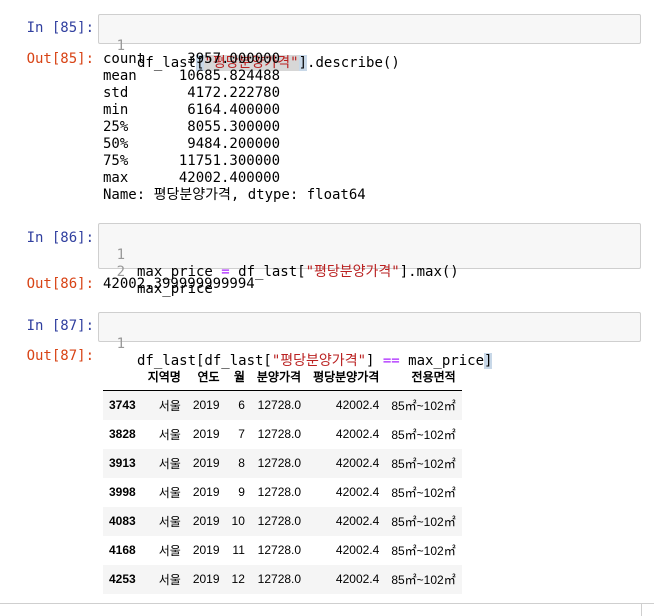 The width and height of the screenshot is (654, 616). What do you see at coordinates (279, 377) in the screenshot?
I see `column-header-price: 분양가격` at bounding box center [279, 377].